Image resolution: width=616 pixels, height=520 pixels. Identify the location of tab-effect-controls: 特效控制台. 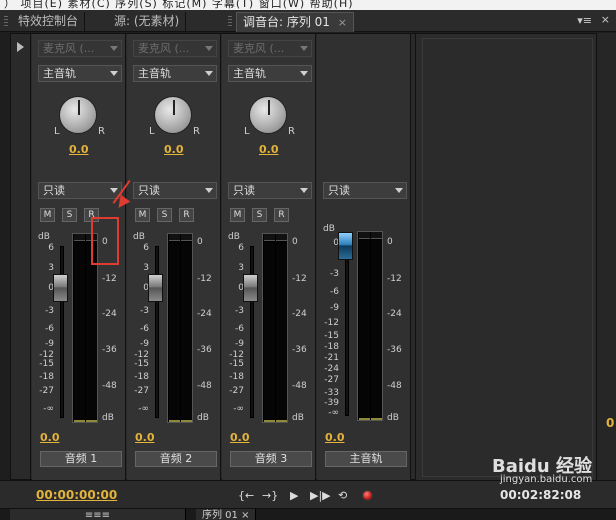
(49, 22).